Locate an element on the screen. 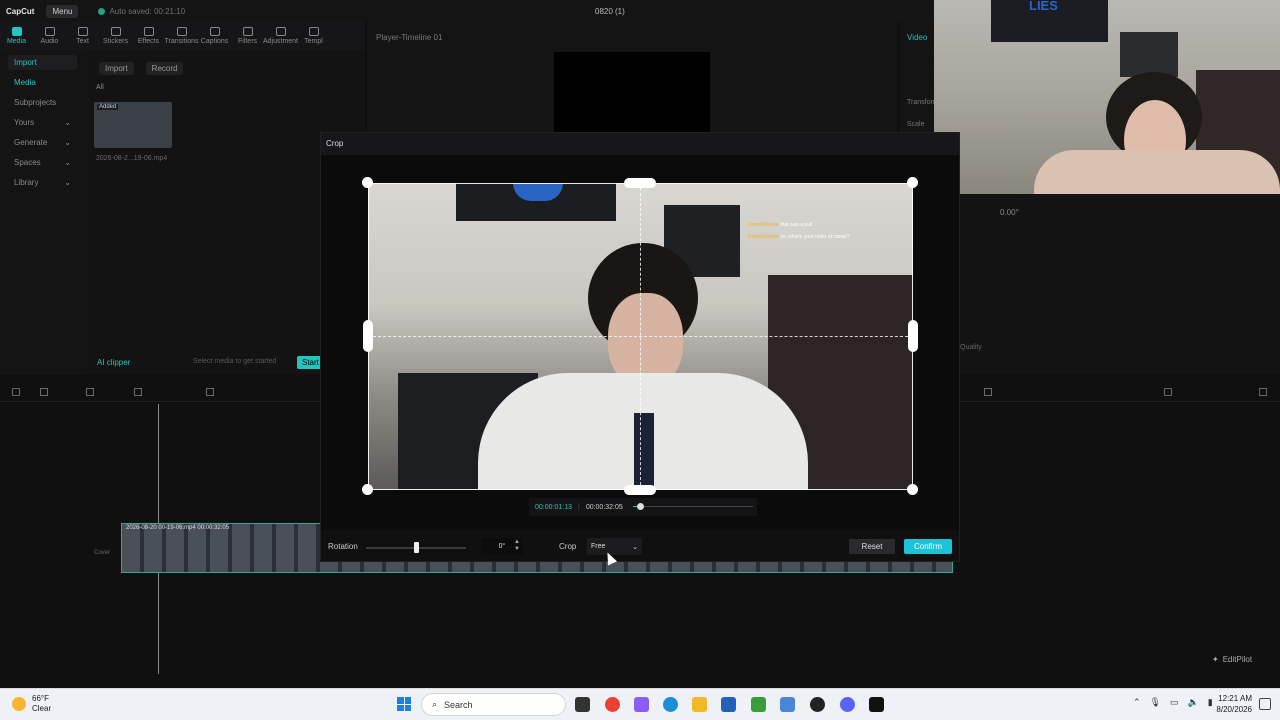  crop-handle-top is located at coordinates (640, 183).